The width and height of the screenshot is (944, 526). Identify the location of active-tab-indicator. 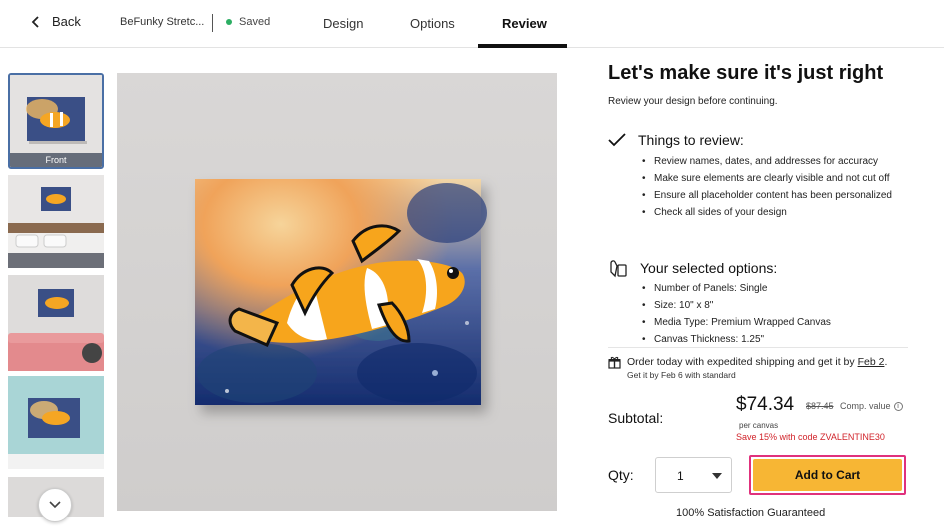
(522, 46).